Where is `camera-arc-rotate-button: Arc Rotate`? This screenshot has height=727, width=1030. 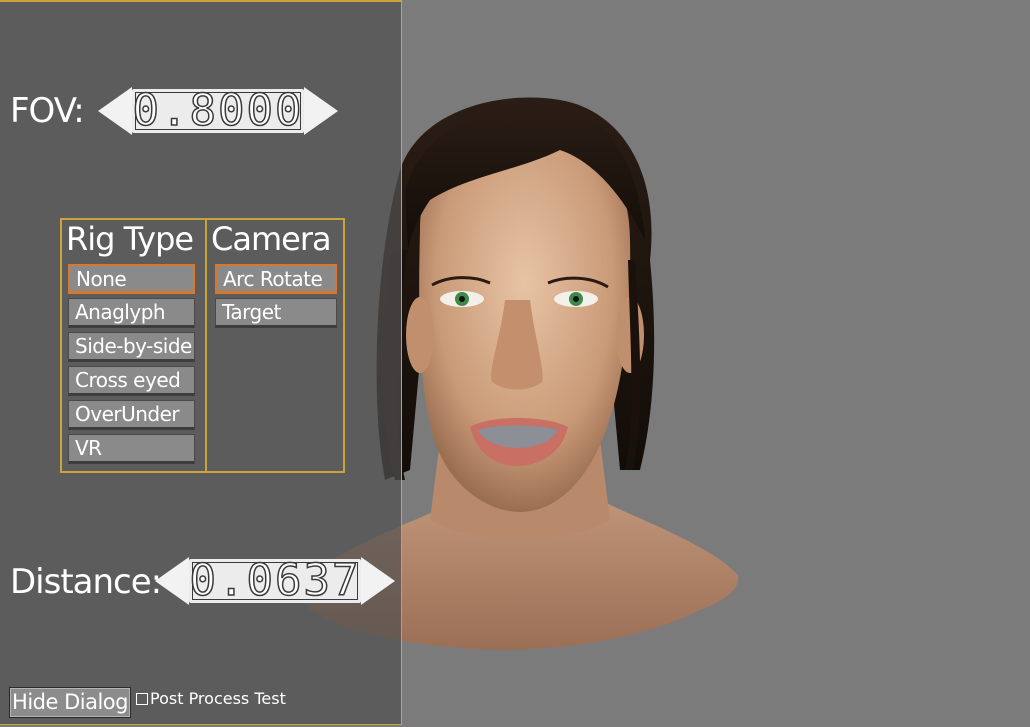 camera-arc-rotate-button: Arc Rotate is located at coordinates (276, 279).